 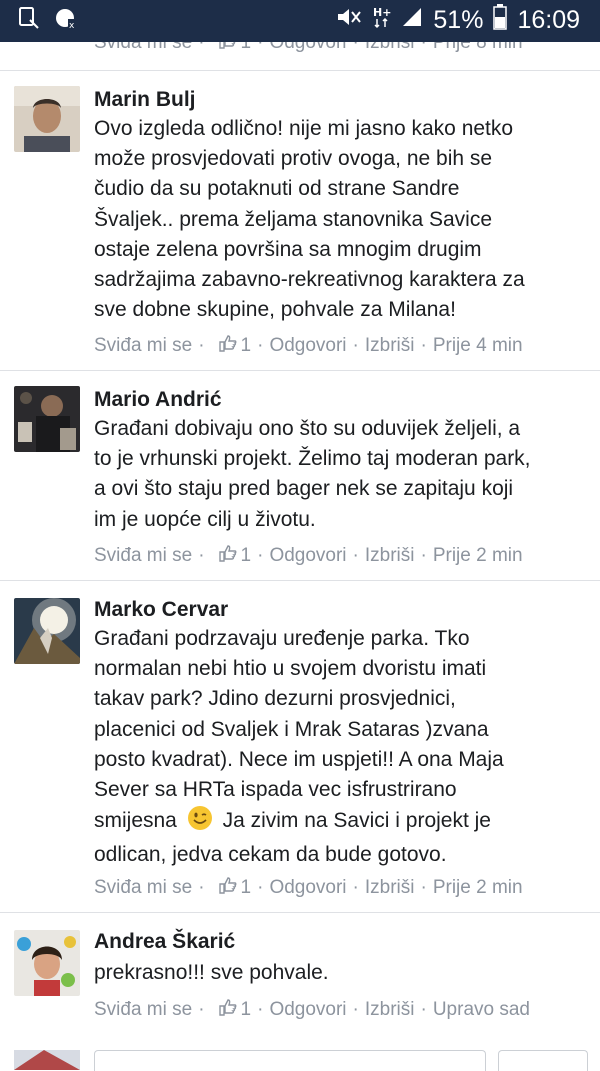 I want to click on smiley-emoji, so click(x=200, y=822).